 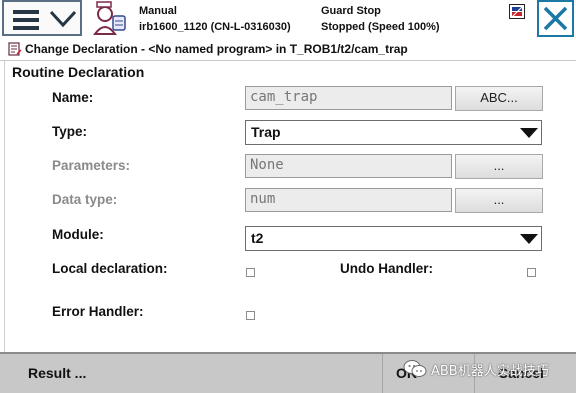 I want to click on parameters-field: None, so click(x=348, y=166).